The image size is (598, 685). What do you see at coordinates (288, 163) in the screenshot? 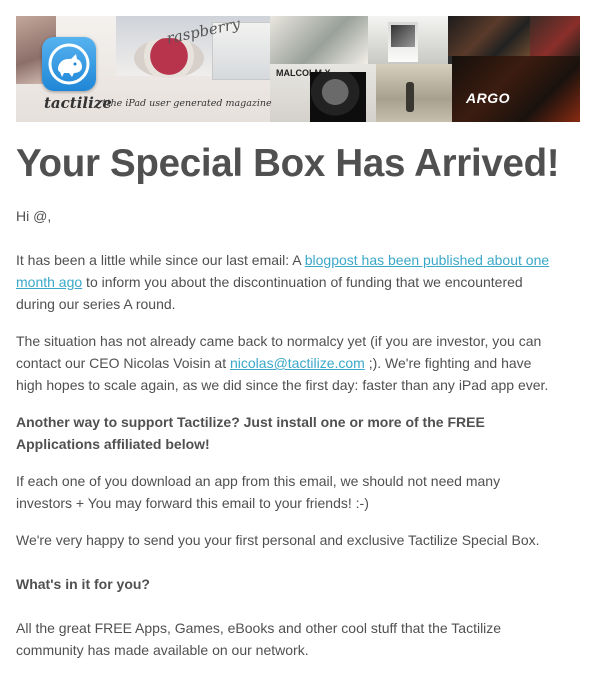
I see `page-title: Your Special Box Has Arrived!` at bounding box center [288, 163].